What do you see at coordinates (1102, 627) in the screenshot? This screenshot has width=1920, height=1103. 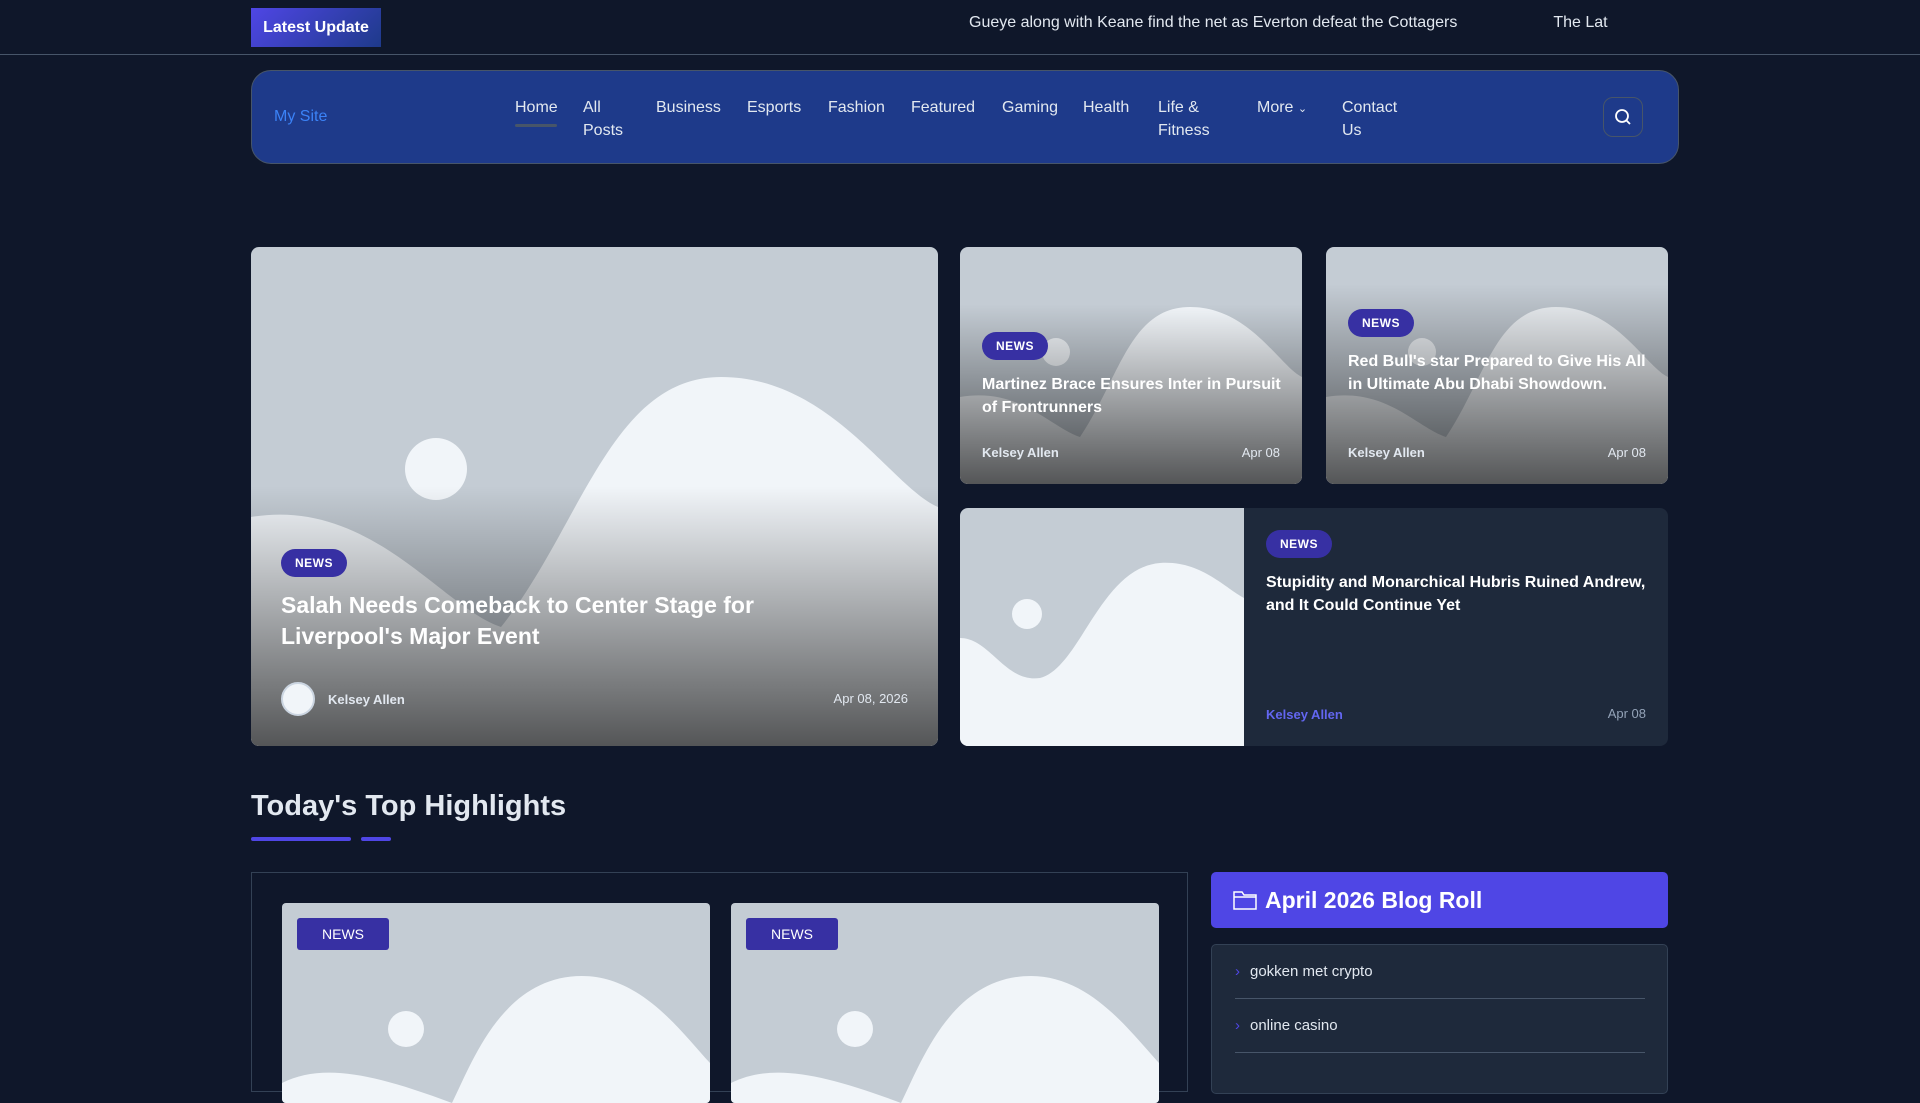 I see `placeholder-image-icon` at bounding box center [1102, 627].